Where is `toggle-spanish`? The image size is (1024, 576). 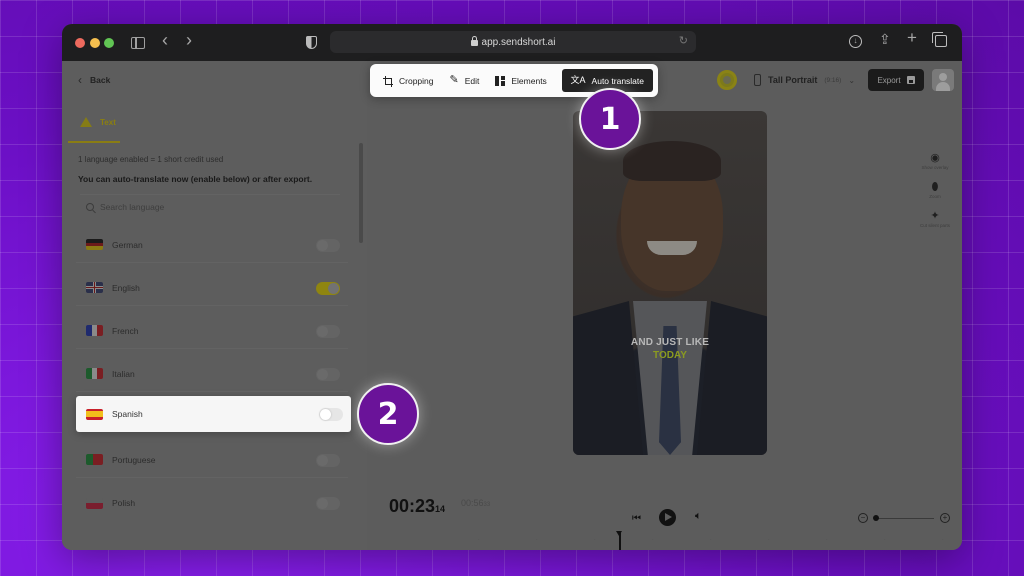
toggle-spanish is located at coordinates (331, 414).